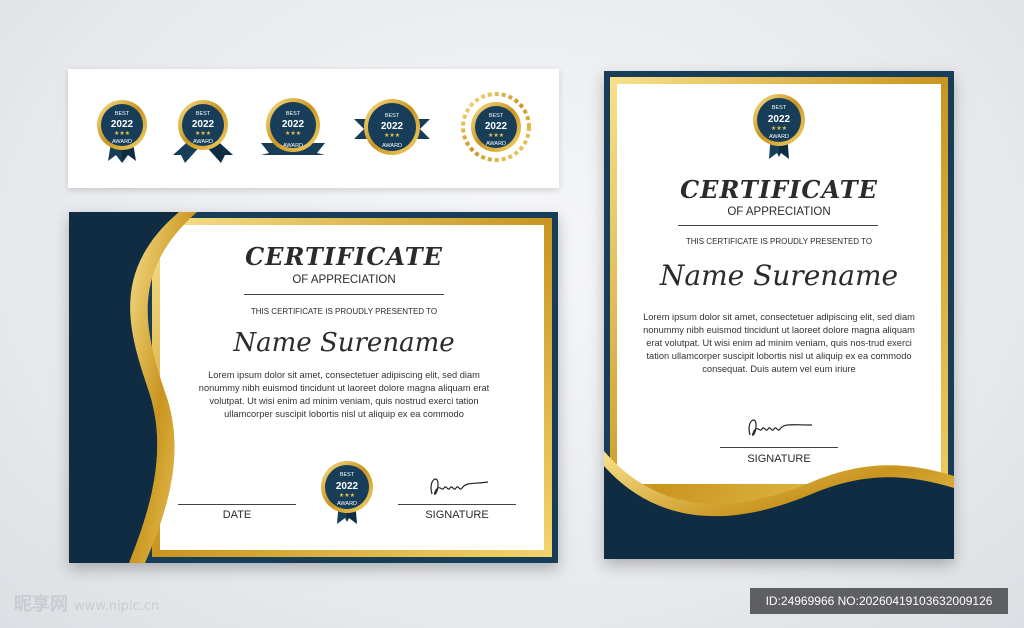 This screenshot has height=628, width=1024. What do you see at coordinates (344, 343) in the screenshot?
I see `recipient-name: Name Surename` at bounding box center [344, 343].